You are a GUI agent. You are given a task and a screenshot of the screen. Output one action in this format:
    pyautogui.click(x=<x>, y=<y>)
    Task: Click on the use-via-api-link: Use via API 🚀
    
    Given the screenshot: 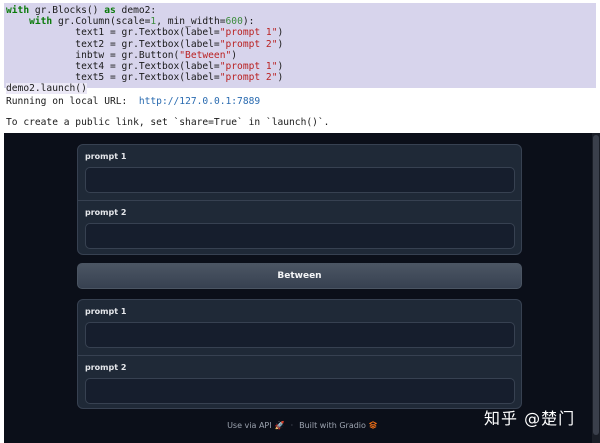 What is the action you would take?
    pyautogui.click(x=256, y=425)
    